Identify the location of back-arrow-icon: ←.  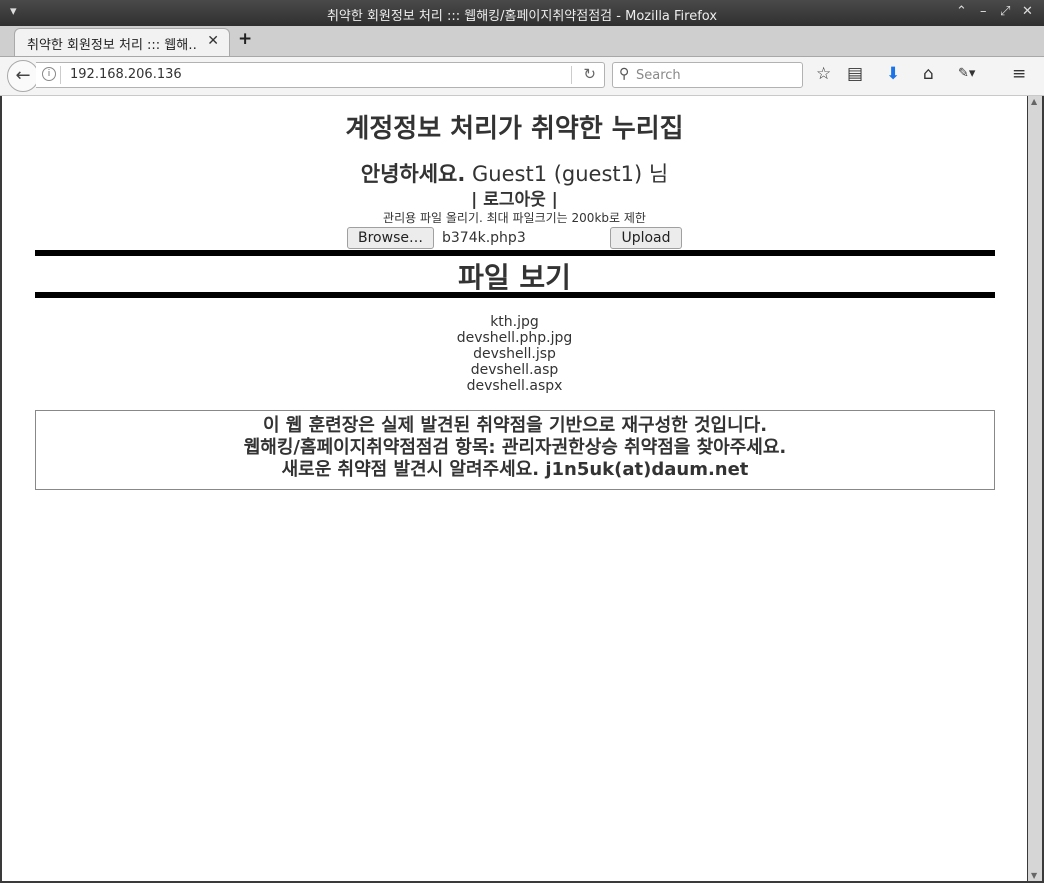
(23, 75).